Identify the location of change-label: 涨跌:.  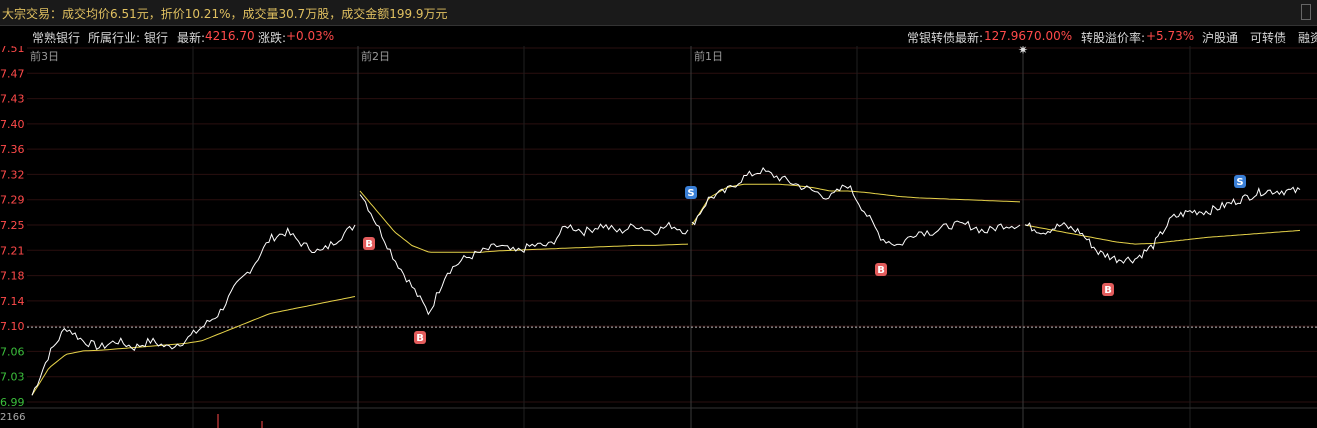
(272, 38).